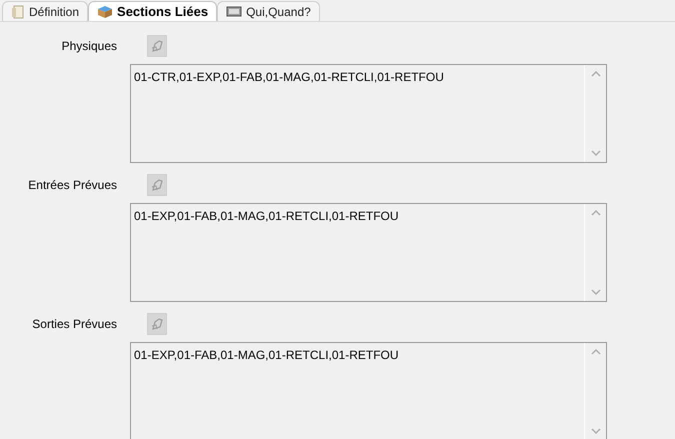 The height and width of the screenshot is (439, 675). What do you see at coordinates (74, 324) in the screenshot?
I see `field-label: Sorties Prévues` at bounding box center [74, 324].